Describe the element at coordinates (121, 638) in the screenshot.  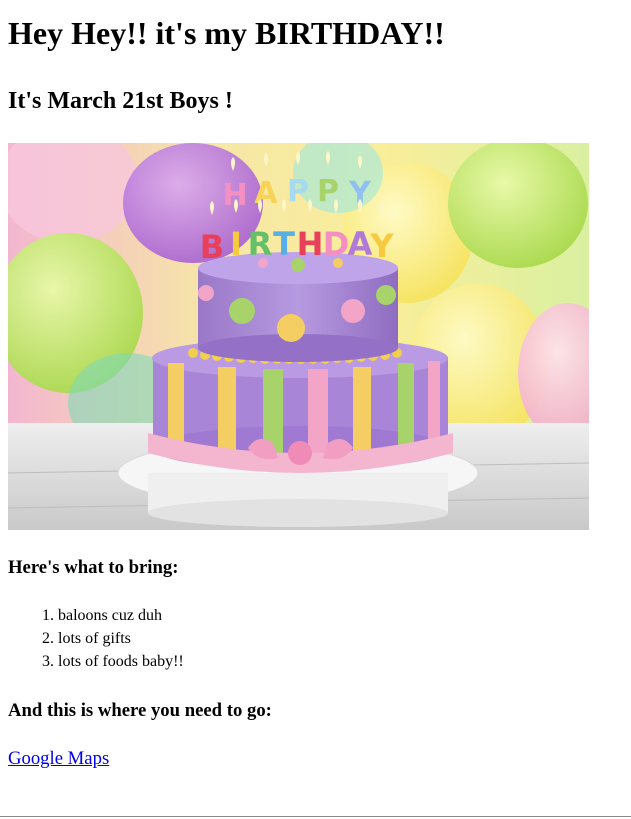
I see `list-item: lots of gifts` at that location.